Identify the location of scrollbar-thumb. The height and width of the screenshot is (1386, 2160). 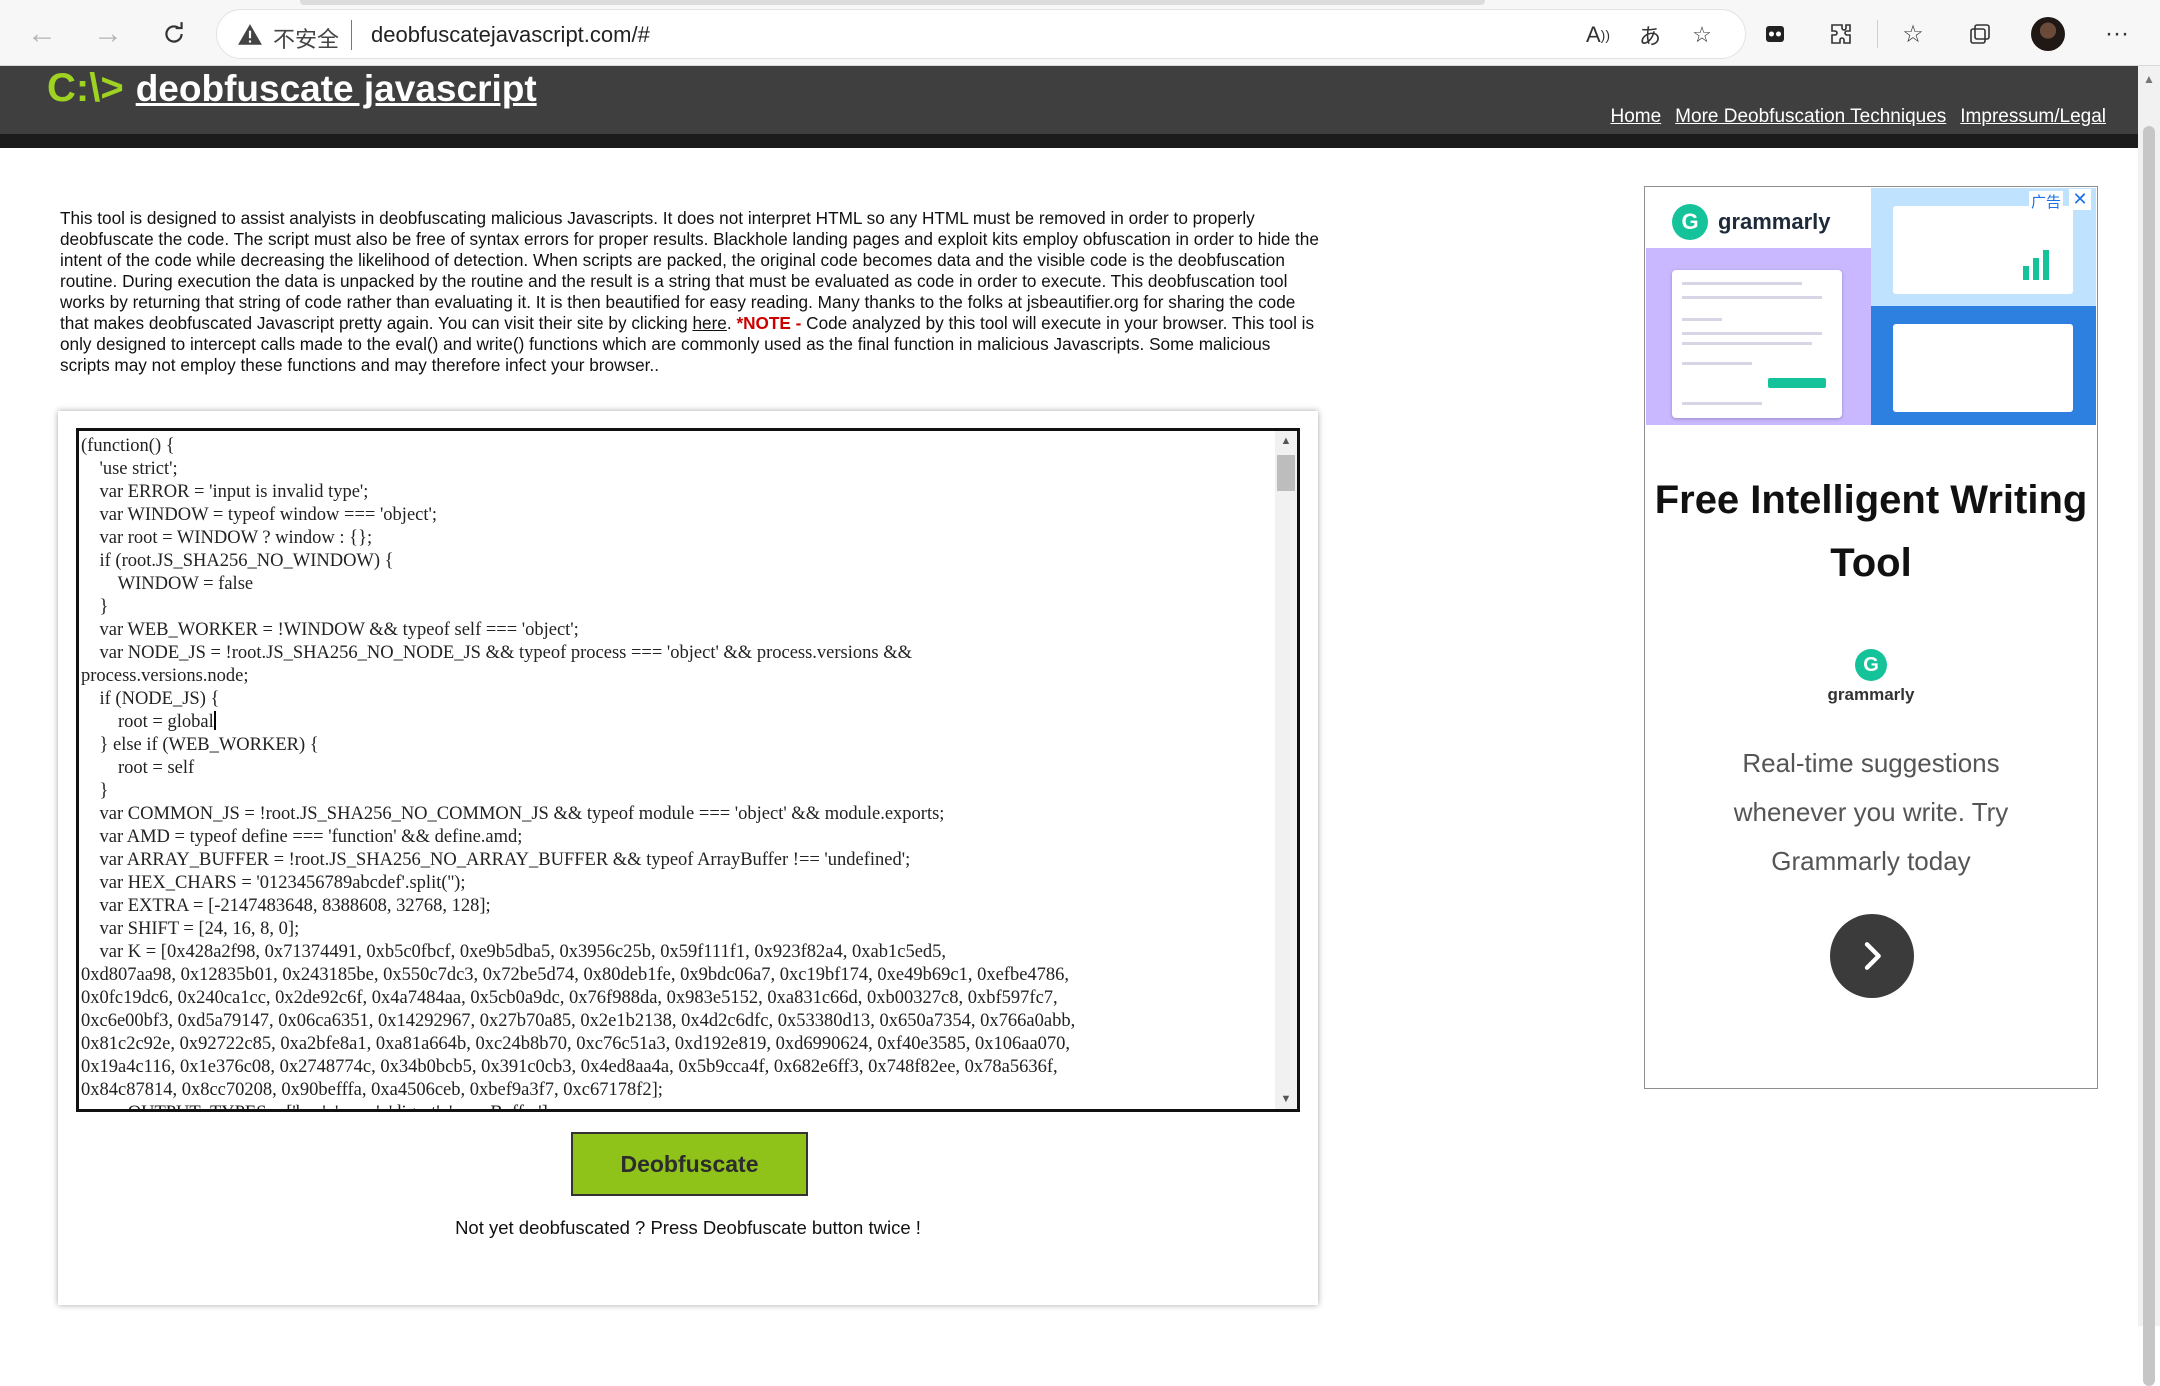
(2149, 756).